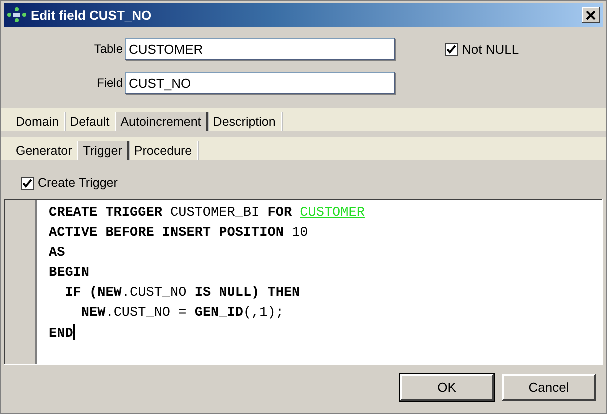  Describe the element at coordinates (245, 121) in the screenshot. I see `tab: Description` at that location.